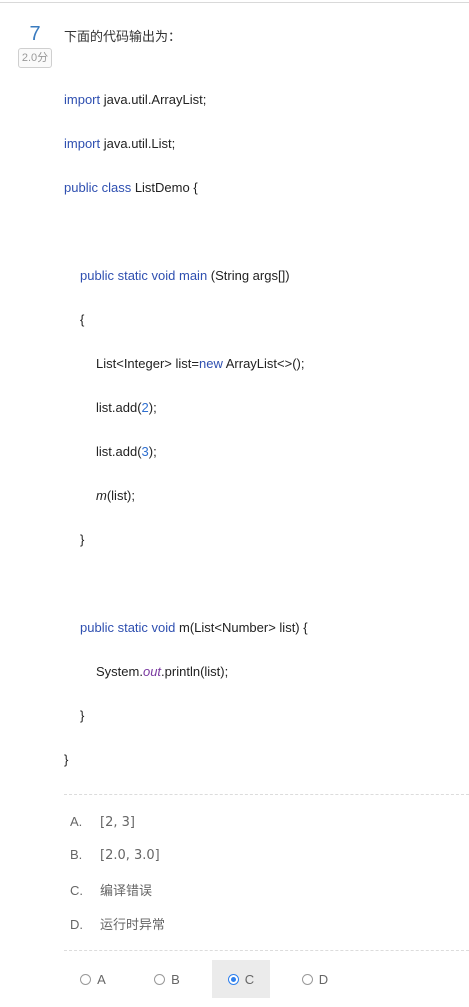 Image resolution: width=469 pixels, height=1007 pixels. I want to click on code-keyword: public static void main, so click(144, 275).